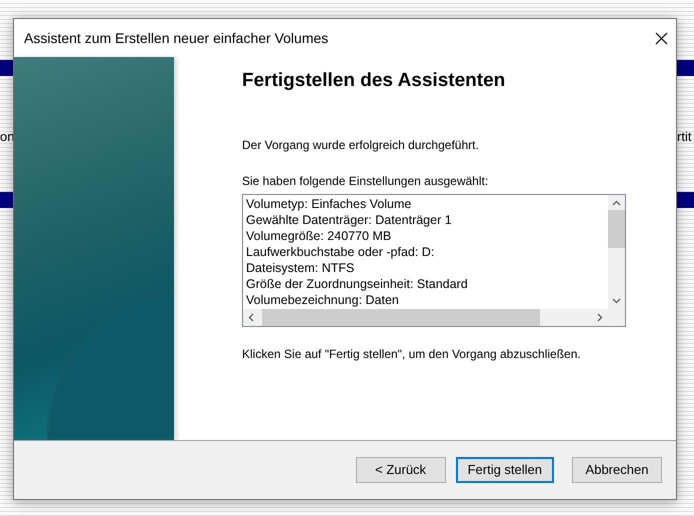 The height and width of the screenshot is (516, 694). I want to click on setting-line: Volumebezeichnung: Daten, so click(323, 300).